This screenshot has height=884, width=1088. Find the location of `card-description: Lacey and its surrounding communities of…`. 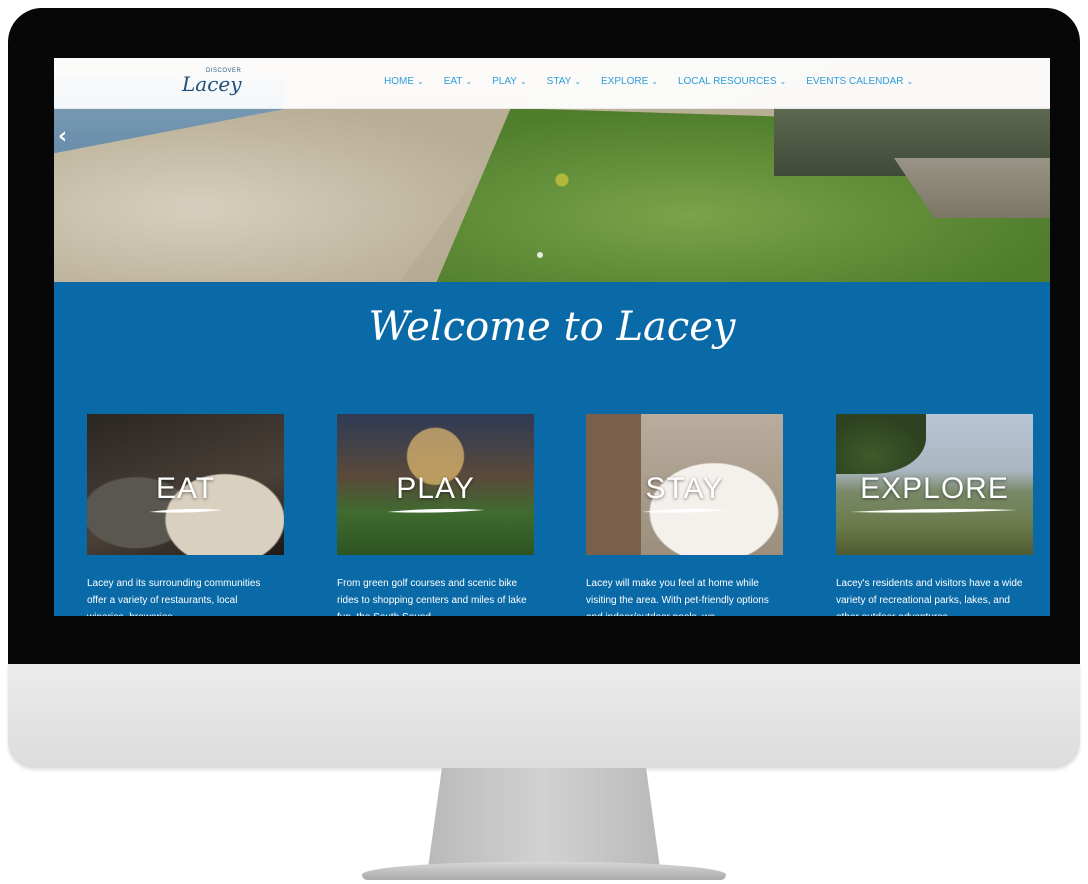

card-description: Lacey and its surrounding communities of… is located at coordinates (174, 597).